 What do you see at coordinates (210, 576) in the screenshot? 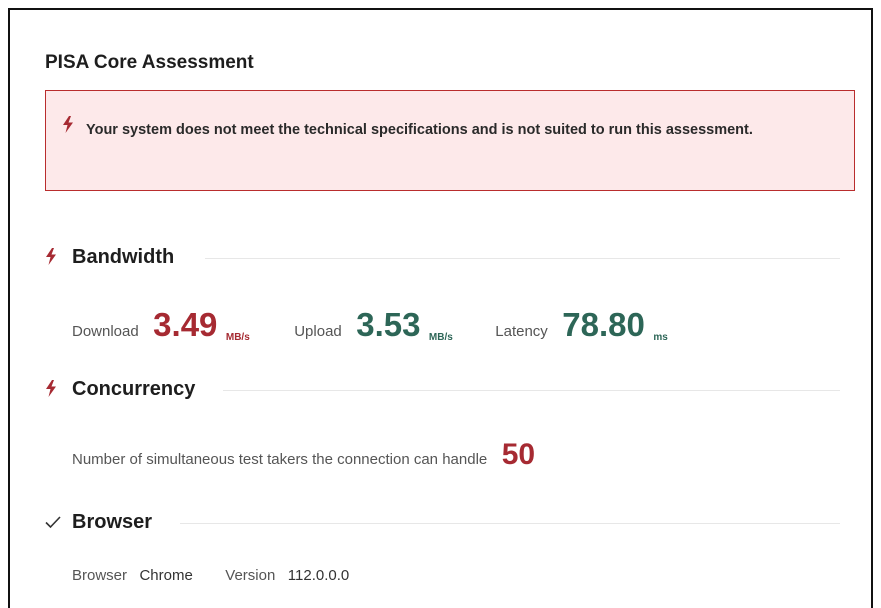
I see `browser-info: Browser Chrome Version 112.0.0.0` at bounding box center [210, 576].